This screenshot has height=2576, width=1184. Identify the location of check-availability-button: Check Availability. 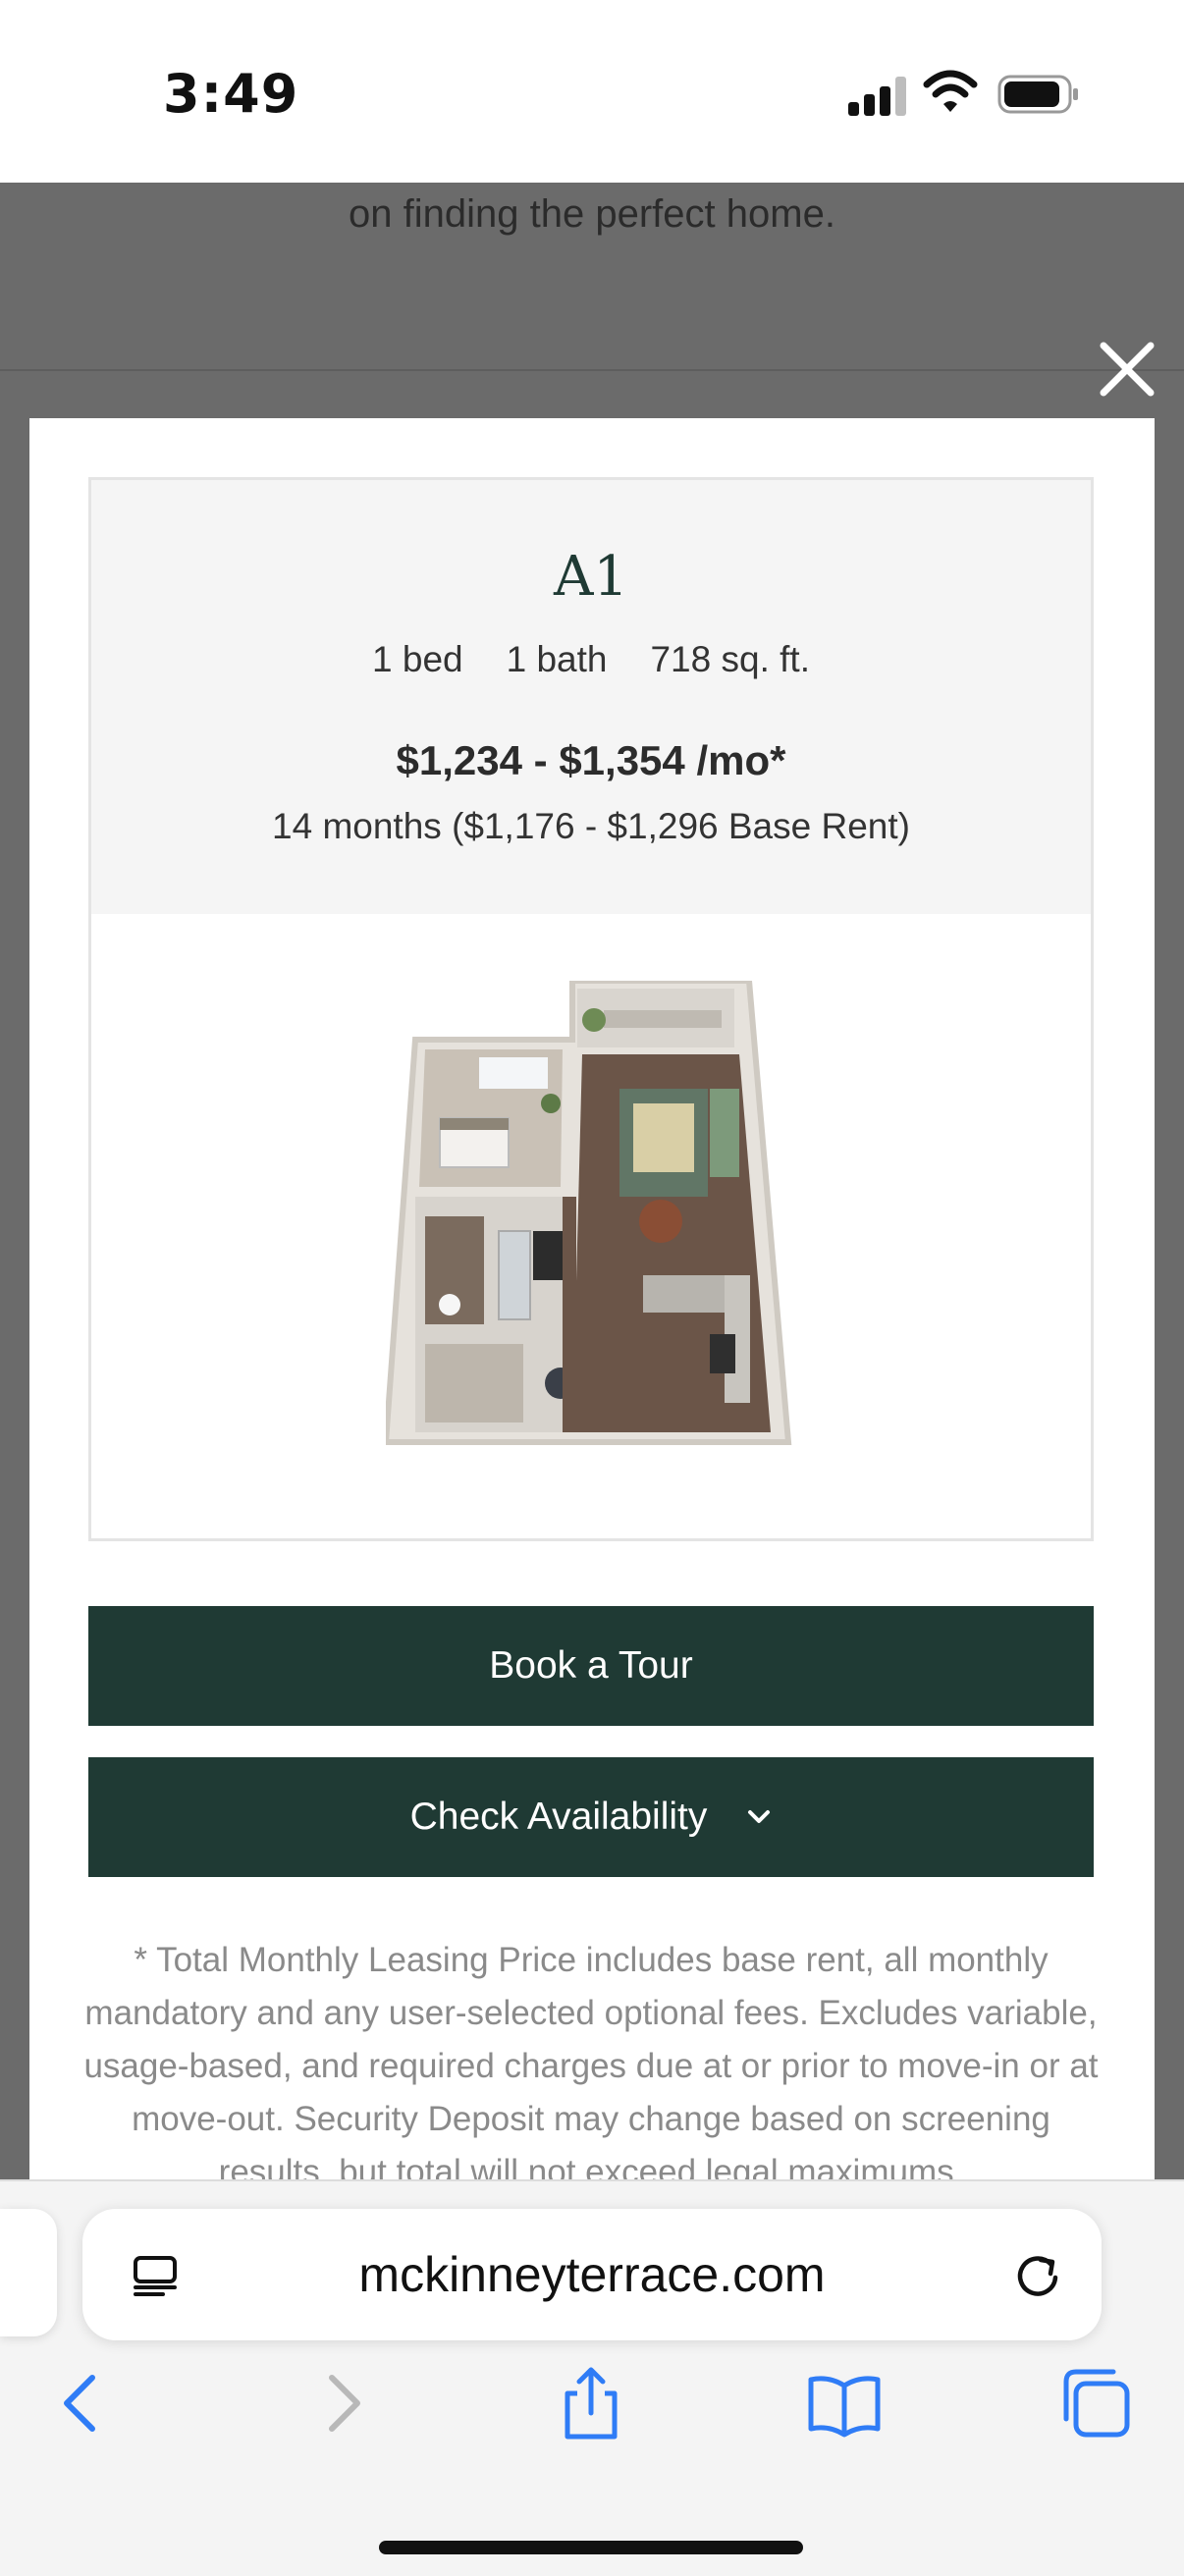
(591, 1817).